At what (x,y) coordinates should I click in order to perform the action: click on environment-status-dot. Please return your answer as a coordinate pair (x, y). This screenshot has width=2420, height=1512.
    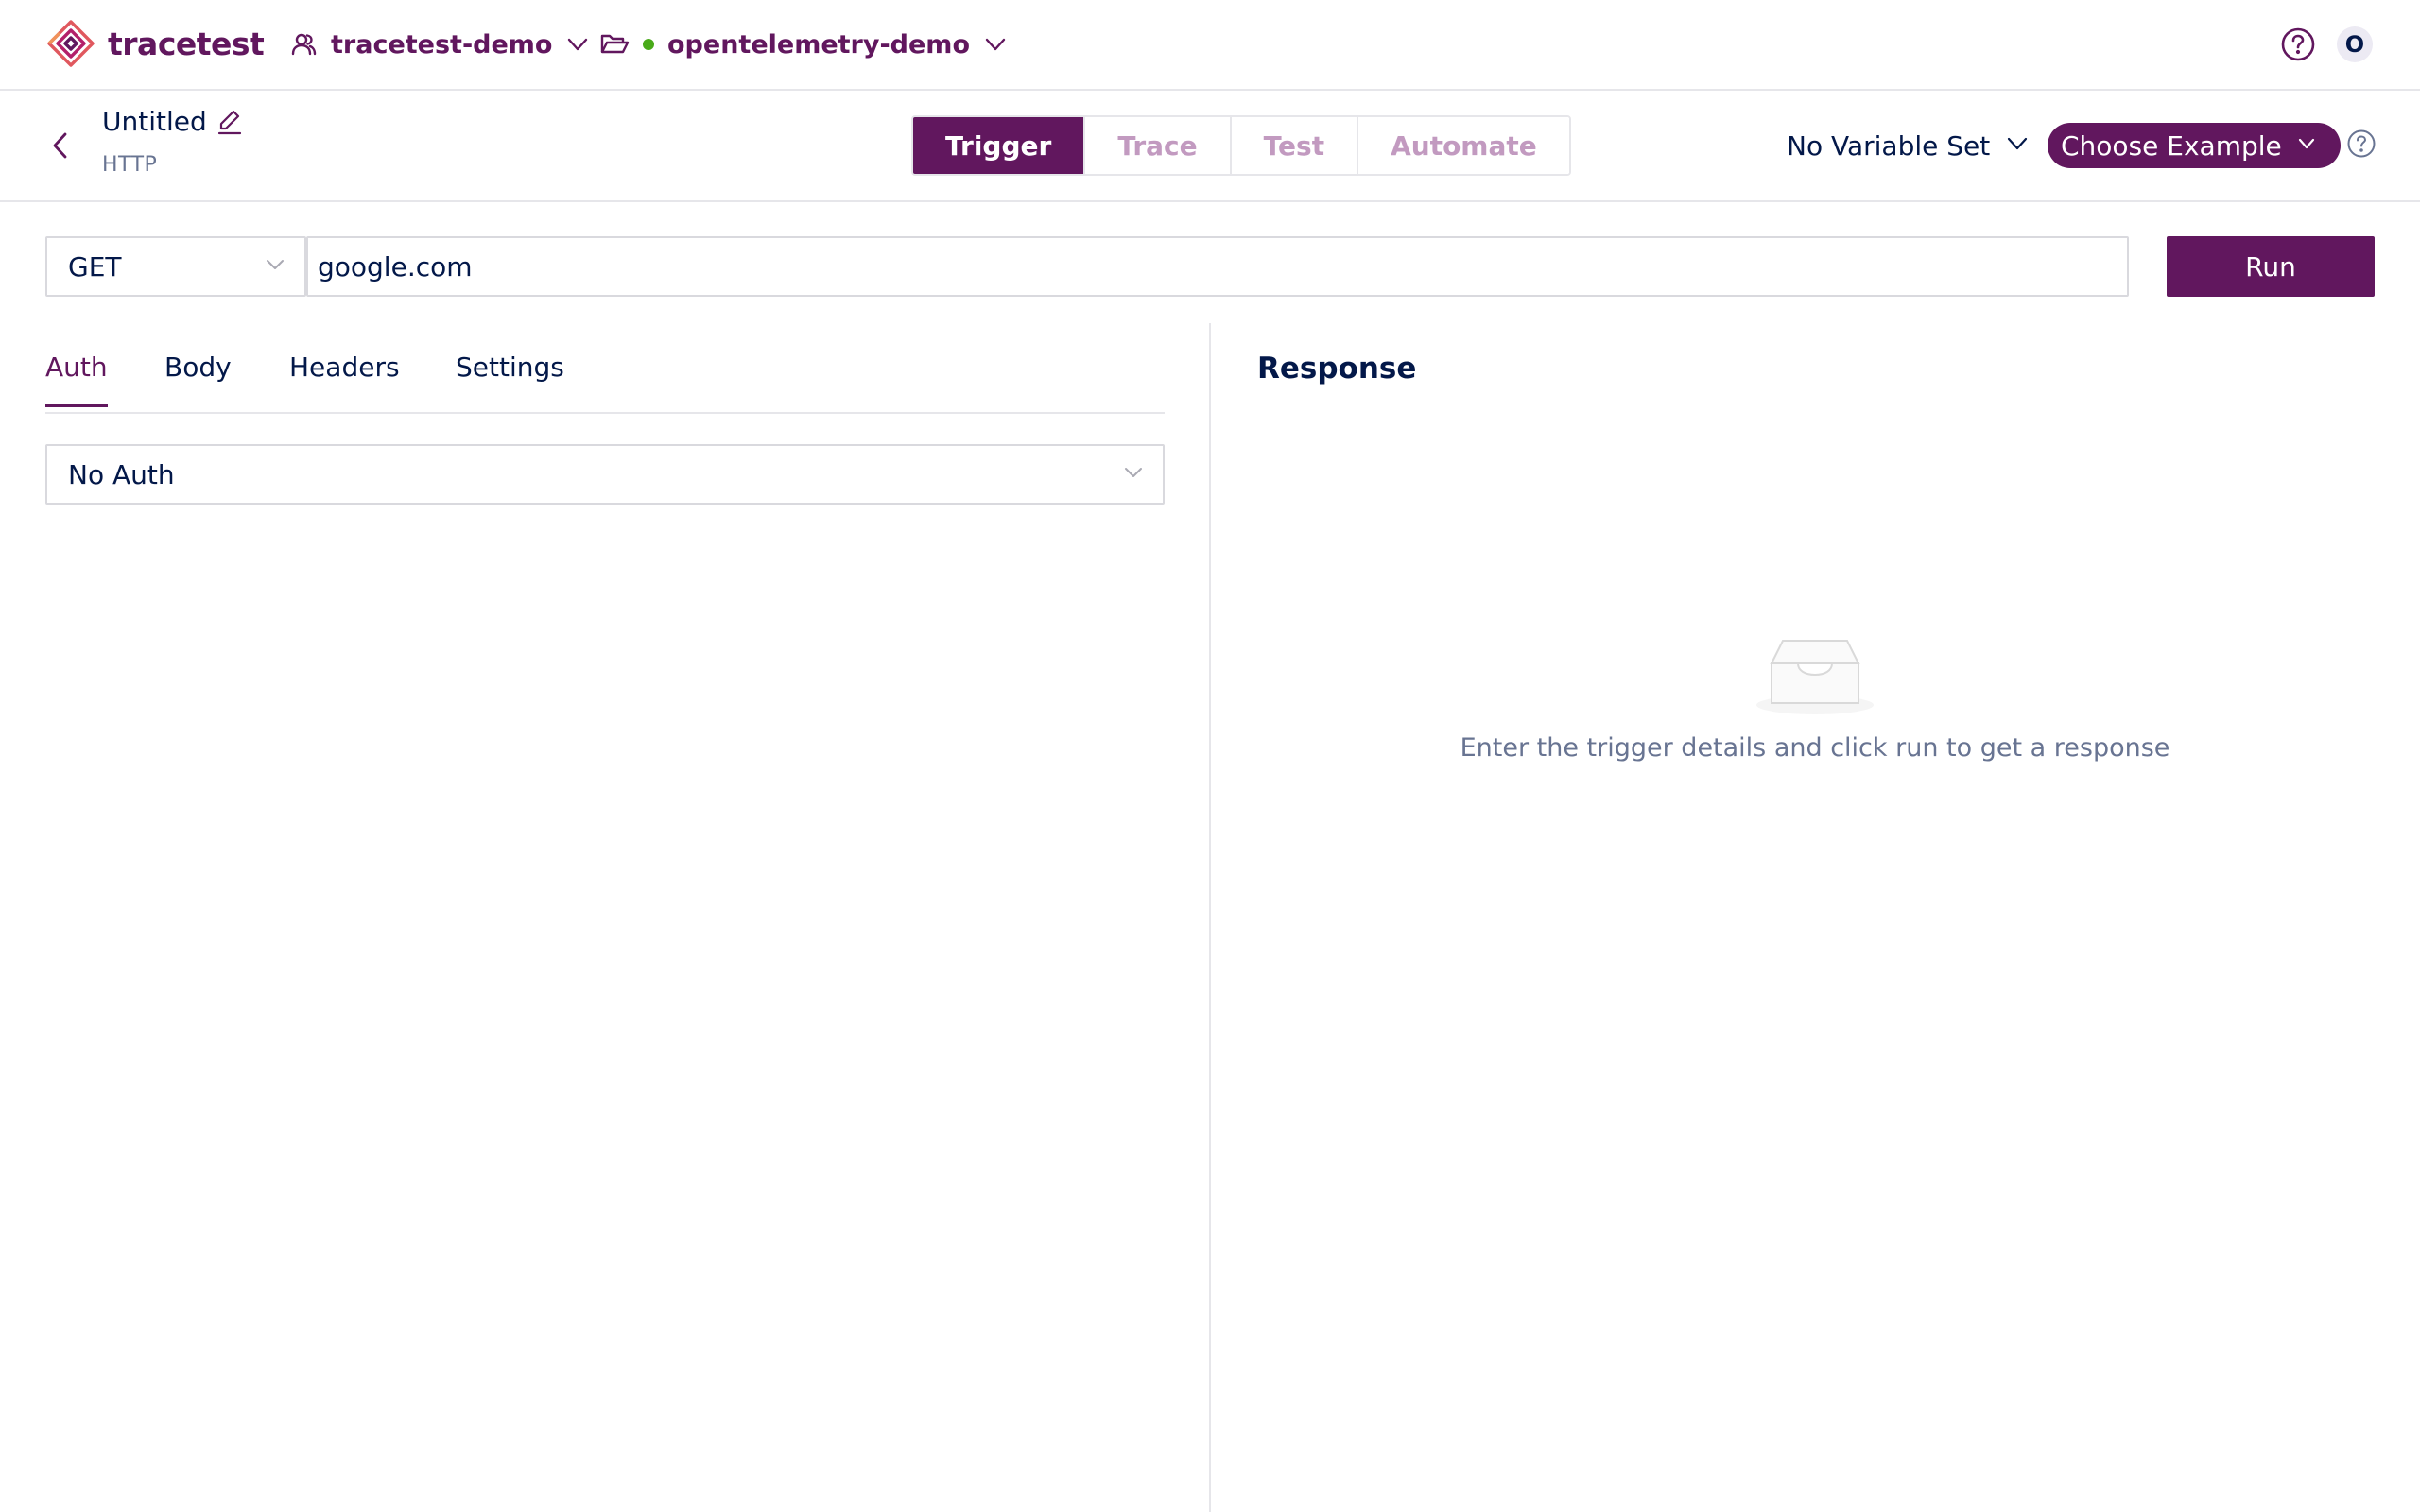
    Looking at the image, I should click on (648, 44).